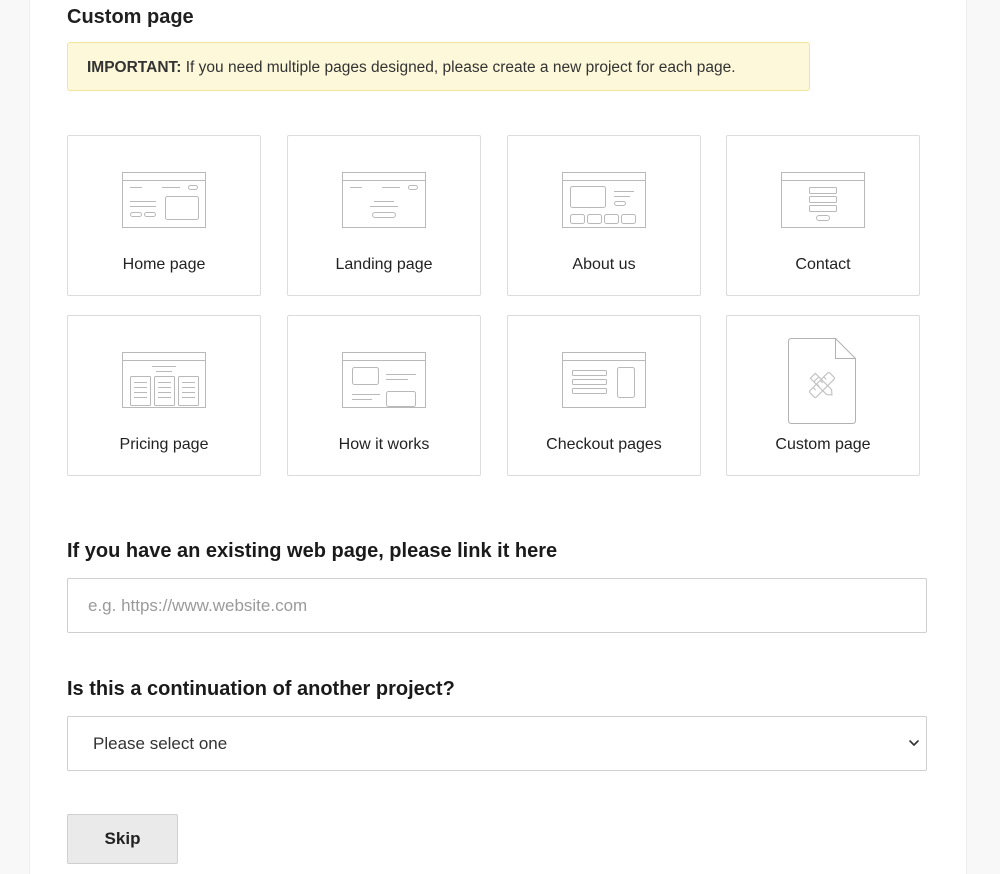 Image resolution: width=1000 pixels, height=874 pixels. Describe the element at coordinates (164, 380) in the screenshot. I see `pricing-page-wireframe-icon` at that location.